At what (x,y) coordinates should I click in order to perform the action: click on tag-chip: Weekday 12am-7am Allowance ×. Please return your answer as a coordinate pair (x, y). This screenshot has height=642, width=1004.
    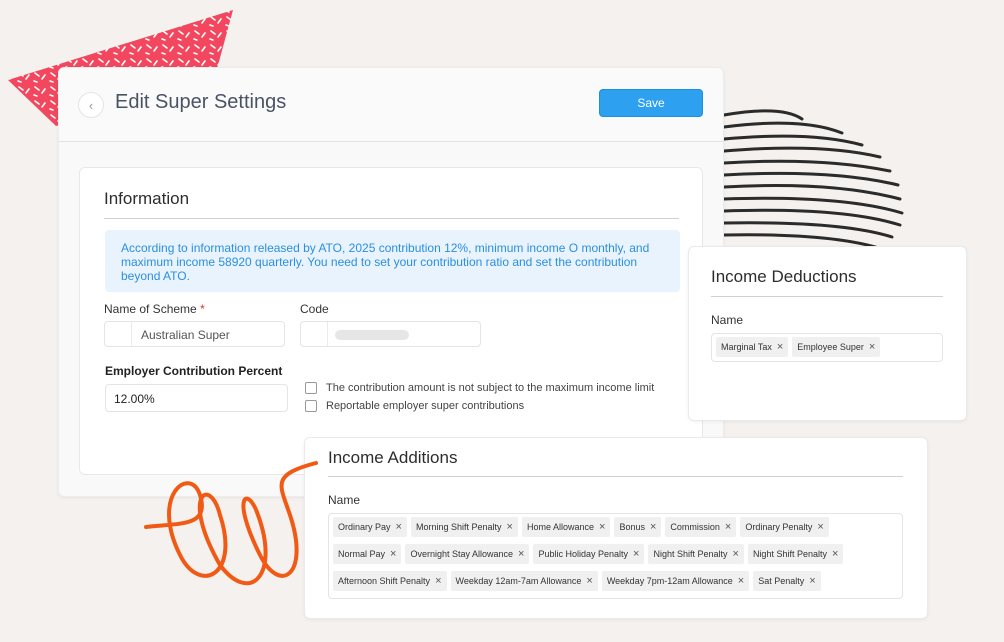
    Looking at the image, I should click on (524, 581).